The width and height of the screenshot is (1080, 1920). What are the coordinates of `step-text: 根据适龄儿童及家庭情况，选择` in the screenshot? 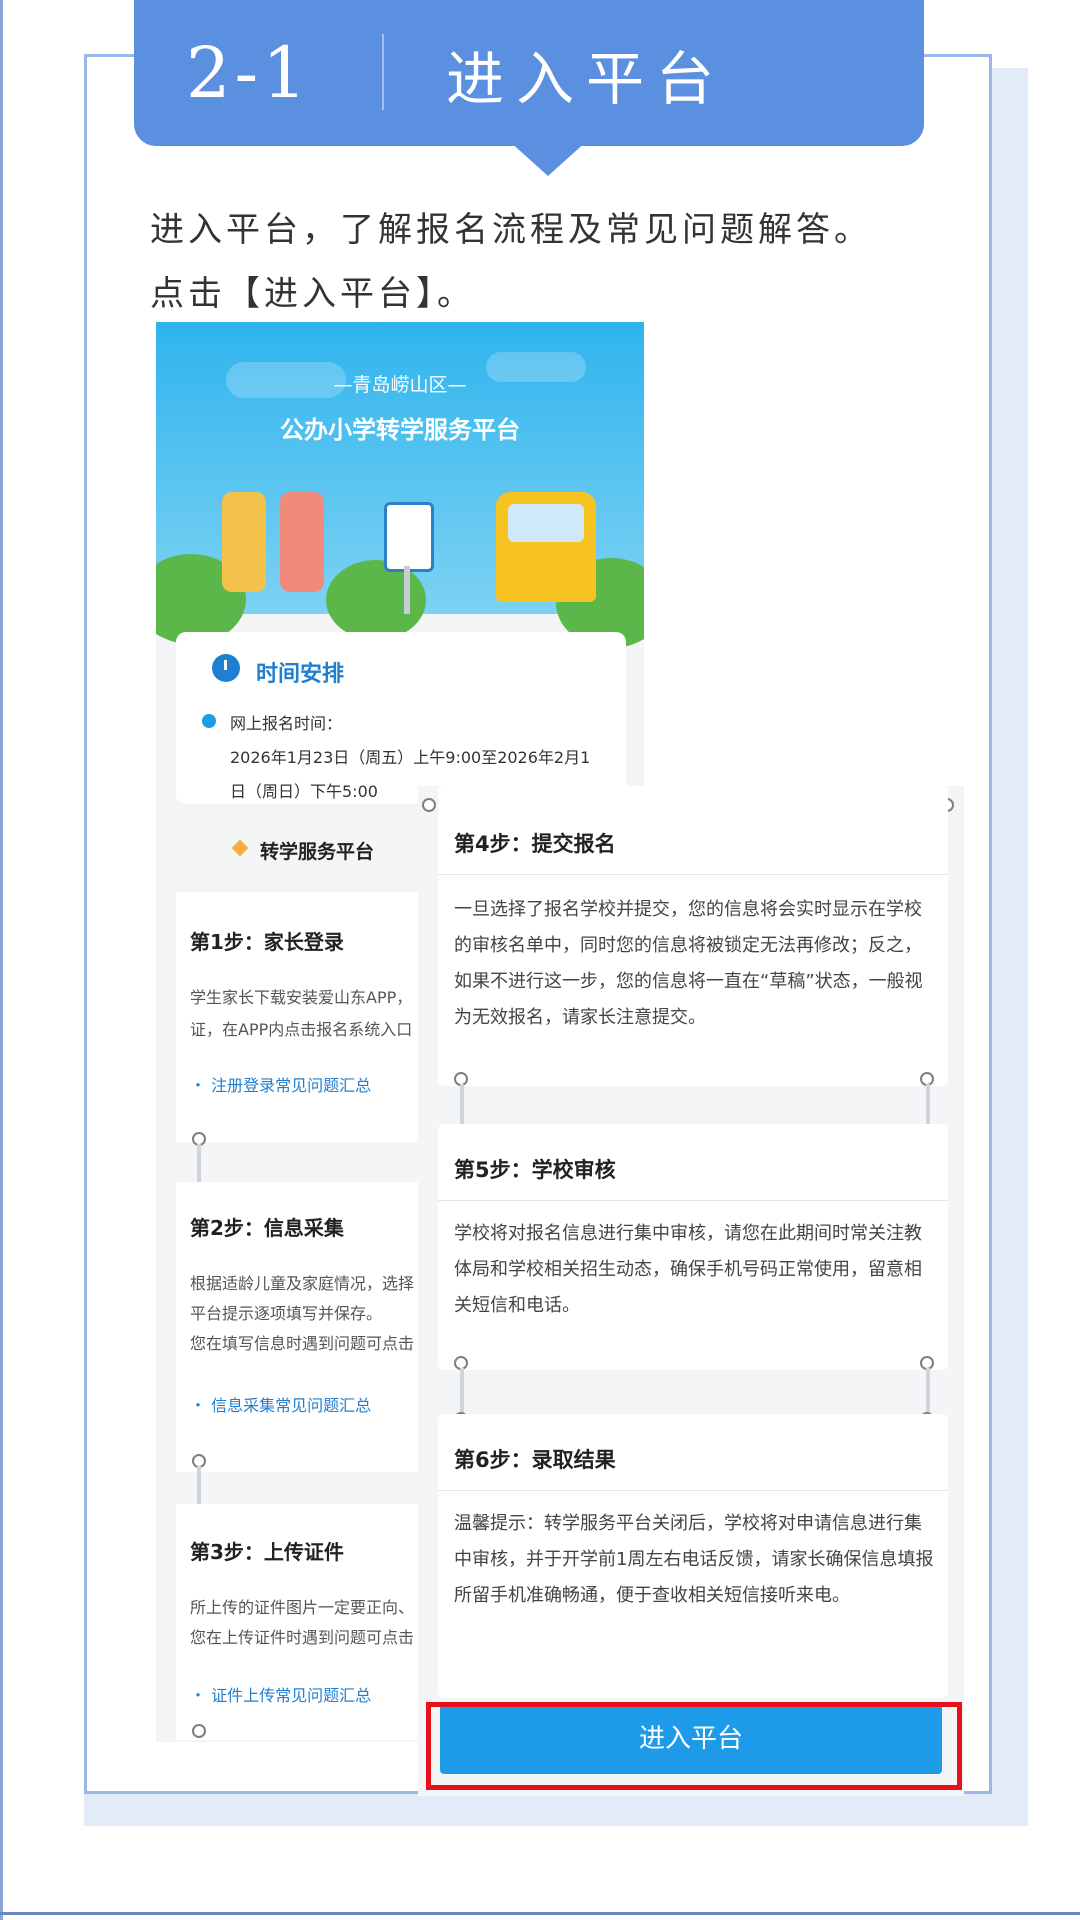 It's located at (302, 1283).